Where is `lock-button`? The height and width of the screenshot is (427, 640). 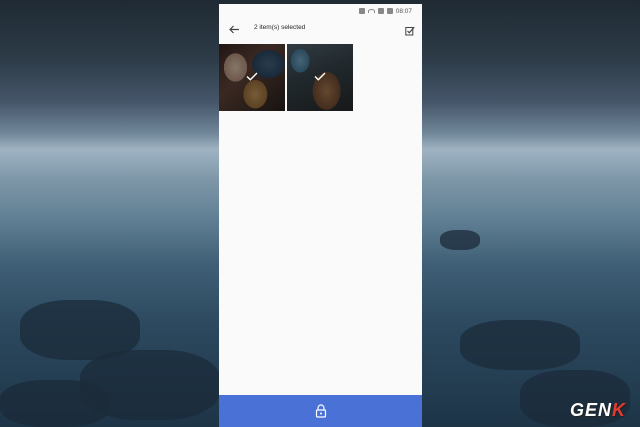
lock-button is located at coordinates (320, 411).